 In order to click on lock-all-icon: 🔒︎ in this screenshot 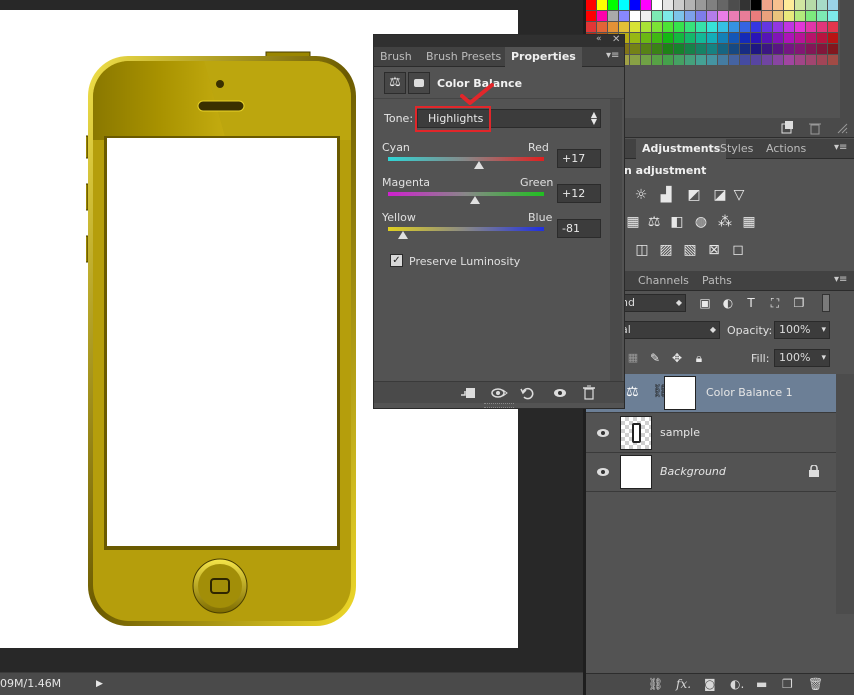, I will do `click(699, 358)`.